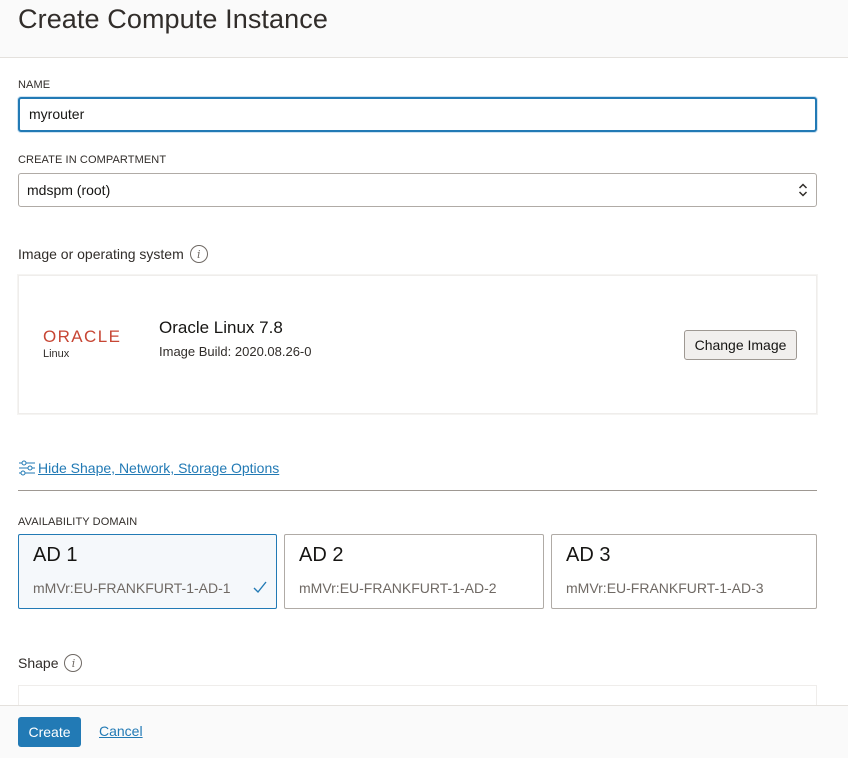 The height and width of the screenshot is (758, 848). Describe the element at coordinates (417, 114) in the screenshot. I see `name-input: myrouter` at that location.